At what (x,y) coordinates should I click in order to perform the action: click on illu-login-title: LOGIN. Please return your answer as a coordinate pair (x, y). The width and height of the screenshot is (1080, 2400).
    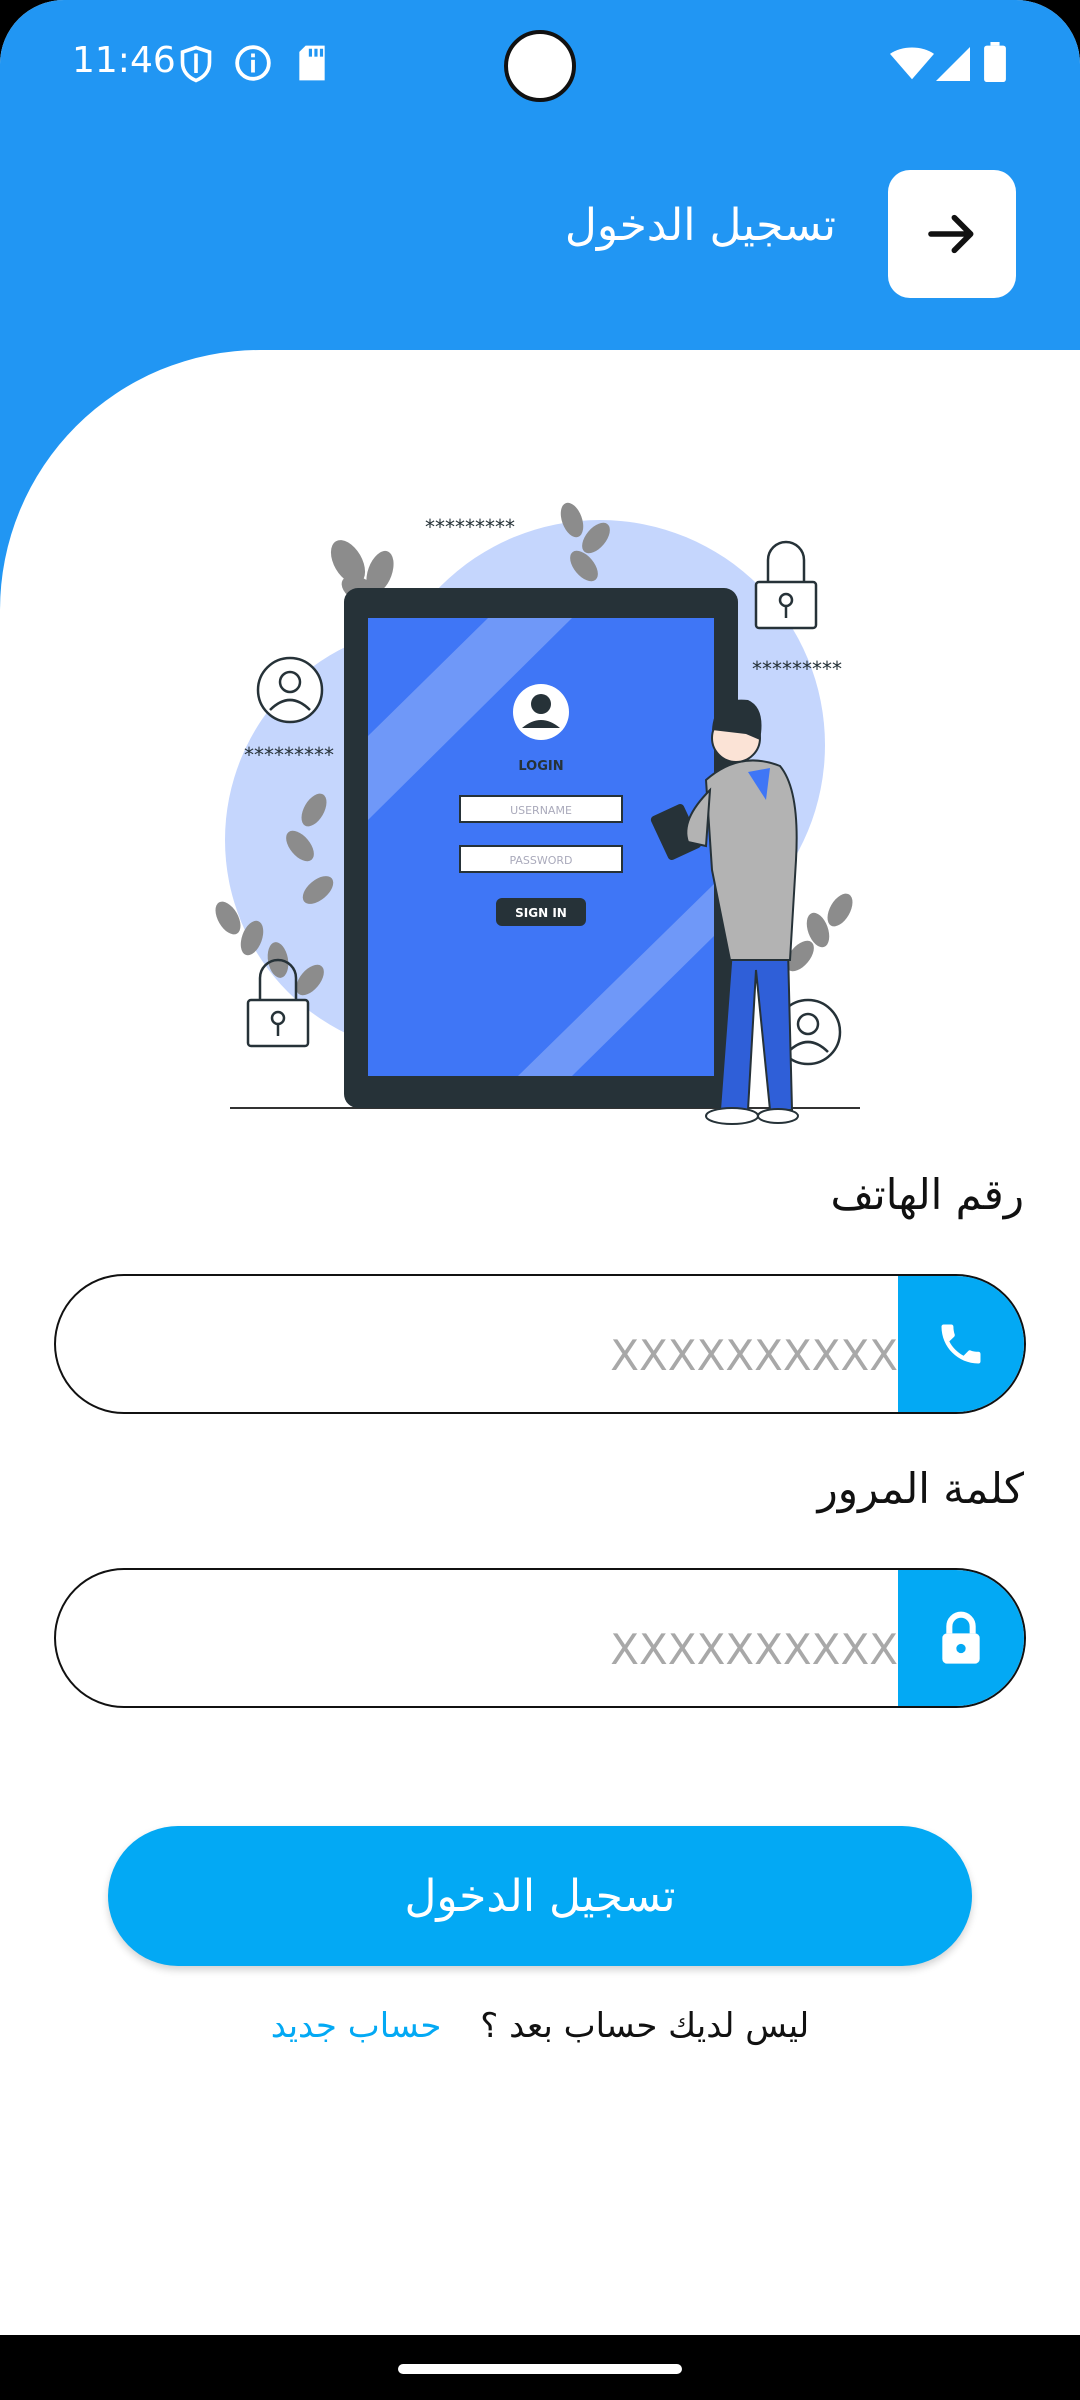
    Looking at the image, I should click on (540, 766).